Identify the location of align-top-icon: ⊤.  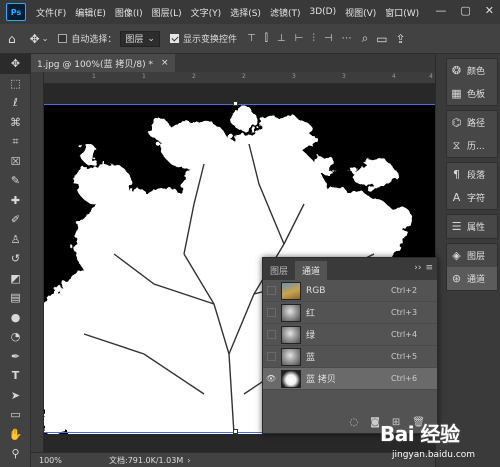
(251, 38).